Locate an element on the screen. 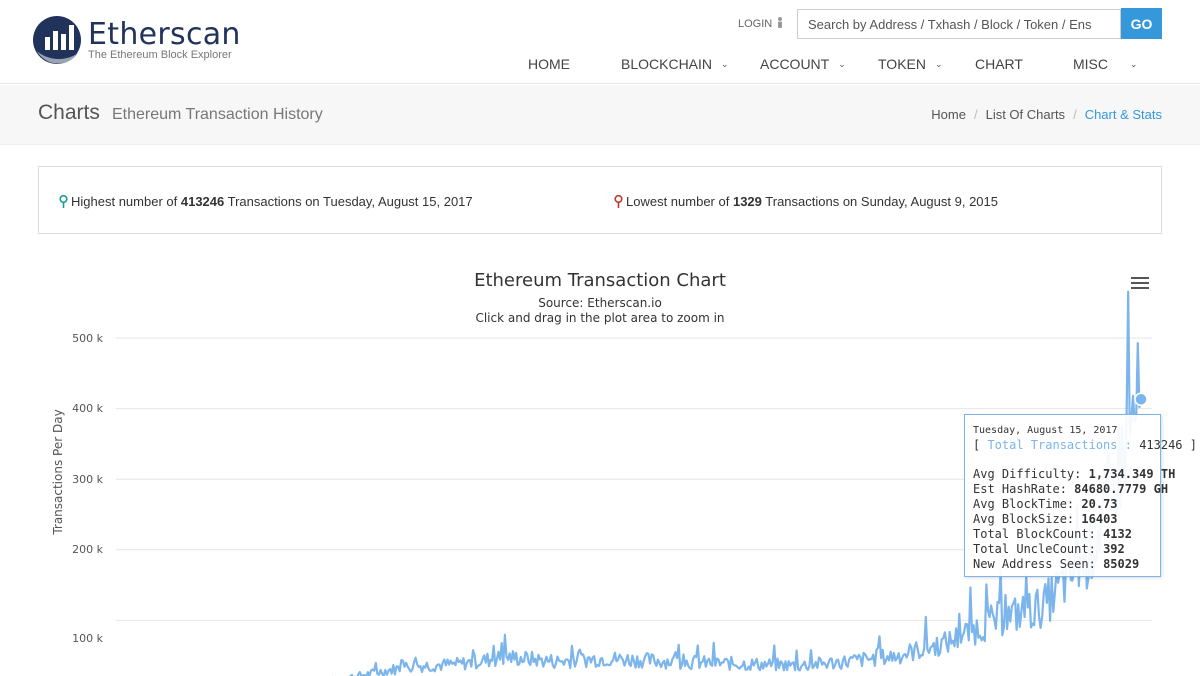  tooltip-row-label: Avg Difficulty: is located at coordinates (1027, 474).